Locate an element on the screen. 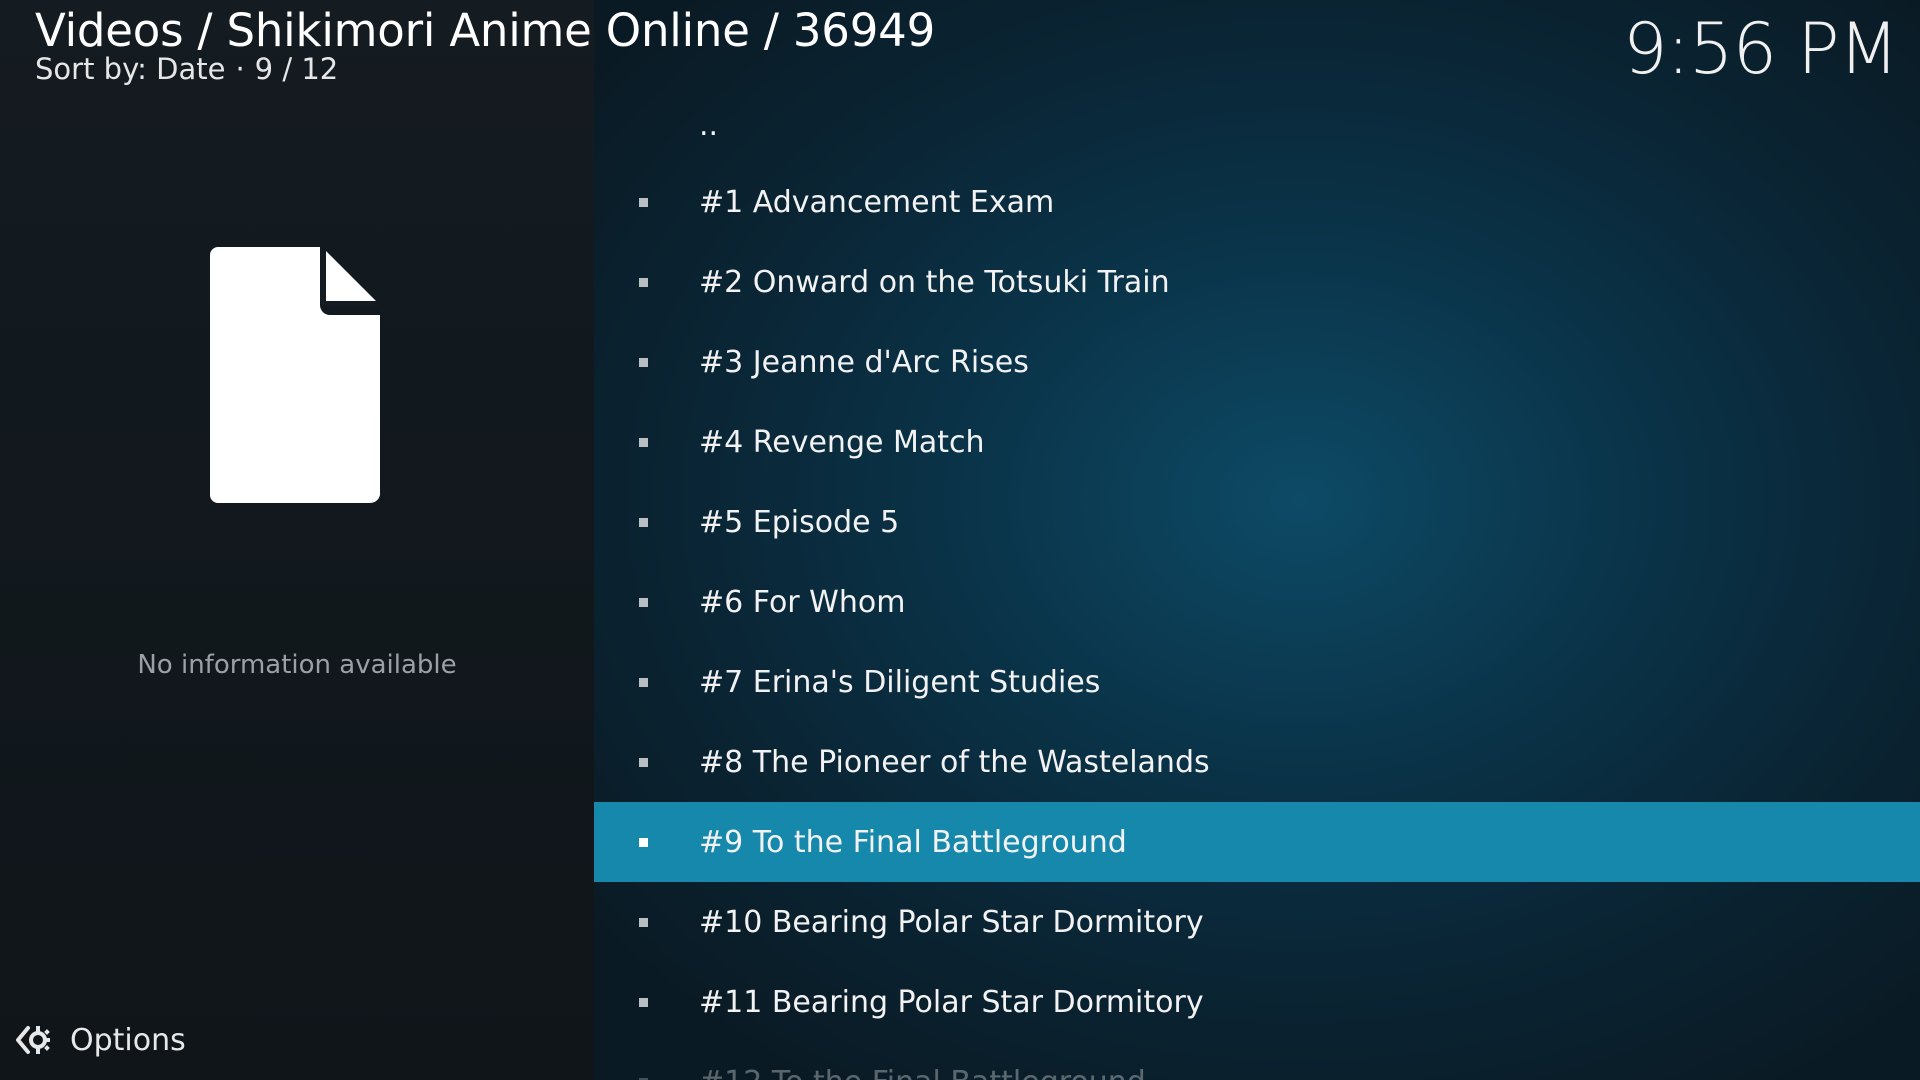 This screenshot has width=1920, height=1080. list-item-label: #7 Erina's Diligent Studies is located at coordinates (900, 682).